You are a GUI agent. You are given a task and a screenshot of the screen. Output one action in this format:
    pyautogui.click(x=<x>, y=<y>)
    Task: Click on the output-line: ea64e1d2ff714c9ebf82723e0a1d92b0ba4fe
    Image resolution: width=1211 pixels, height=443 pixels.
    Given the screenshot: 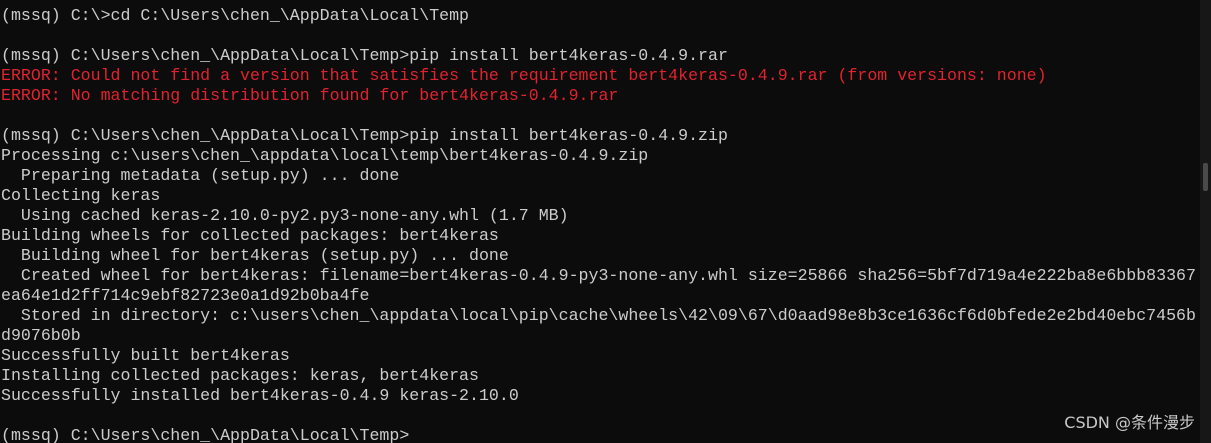 What is the action you would take?
    pyautogui.click(x=185, y=295)
    